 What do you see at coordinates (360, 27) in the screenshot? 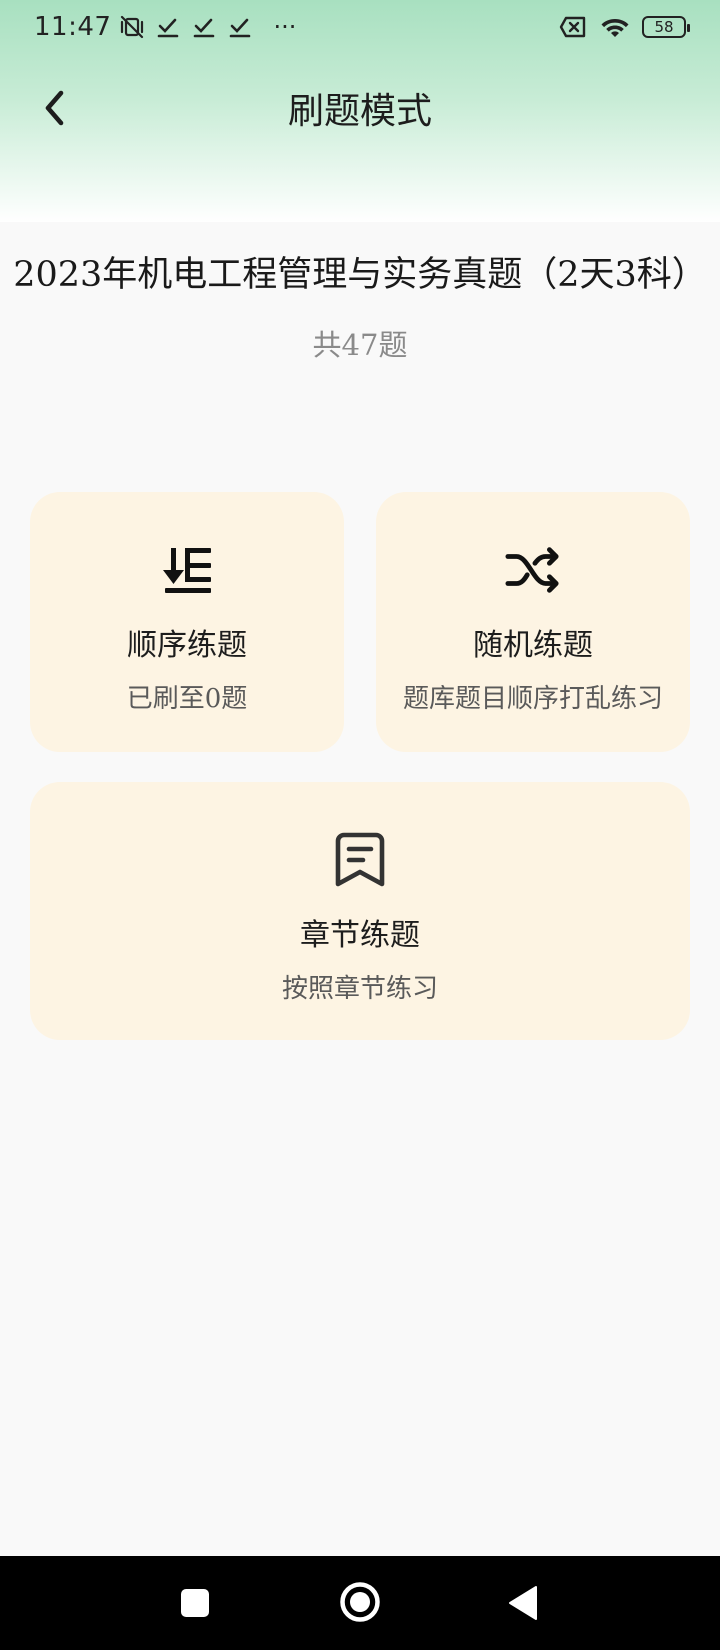
I see `status-bar: 11:47 ··· 58` at bounding box center [360, 27].